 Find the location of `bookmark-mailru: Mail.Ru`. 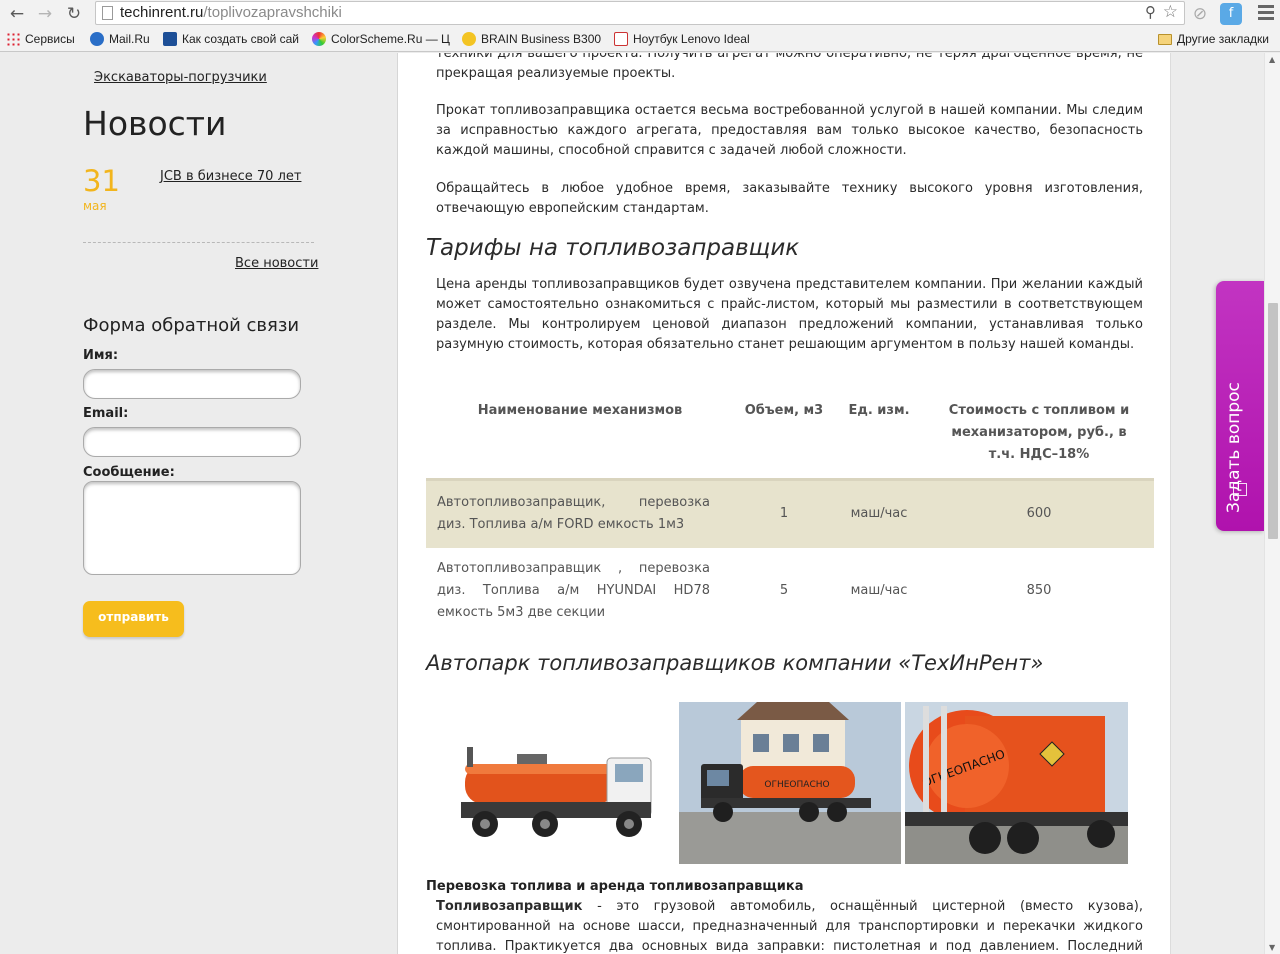

bookmark-mailru: Mail.Ru is located at coordinates (120, 39).